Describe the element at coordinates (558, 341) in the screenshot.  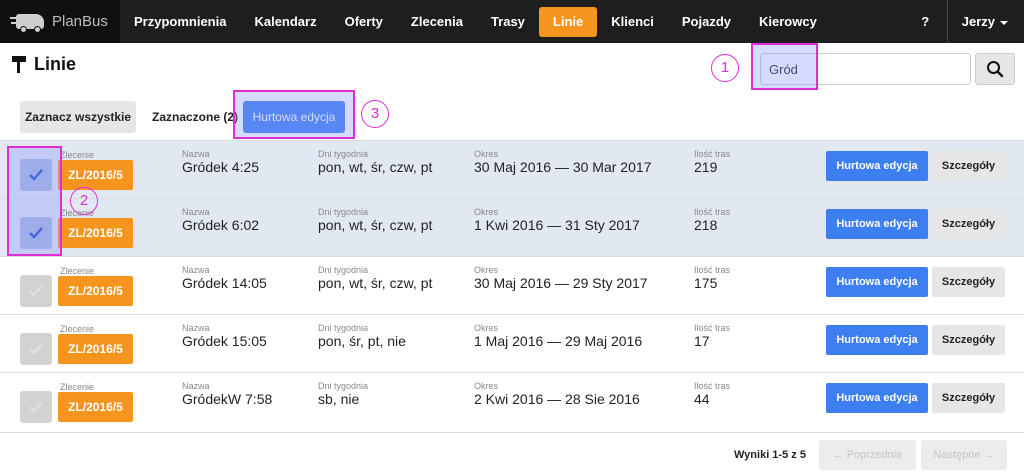
I see `period-value: 1 Maj 2016 — 29 Maj 2016` at that location.